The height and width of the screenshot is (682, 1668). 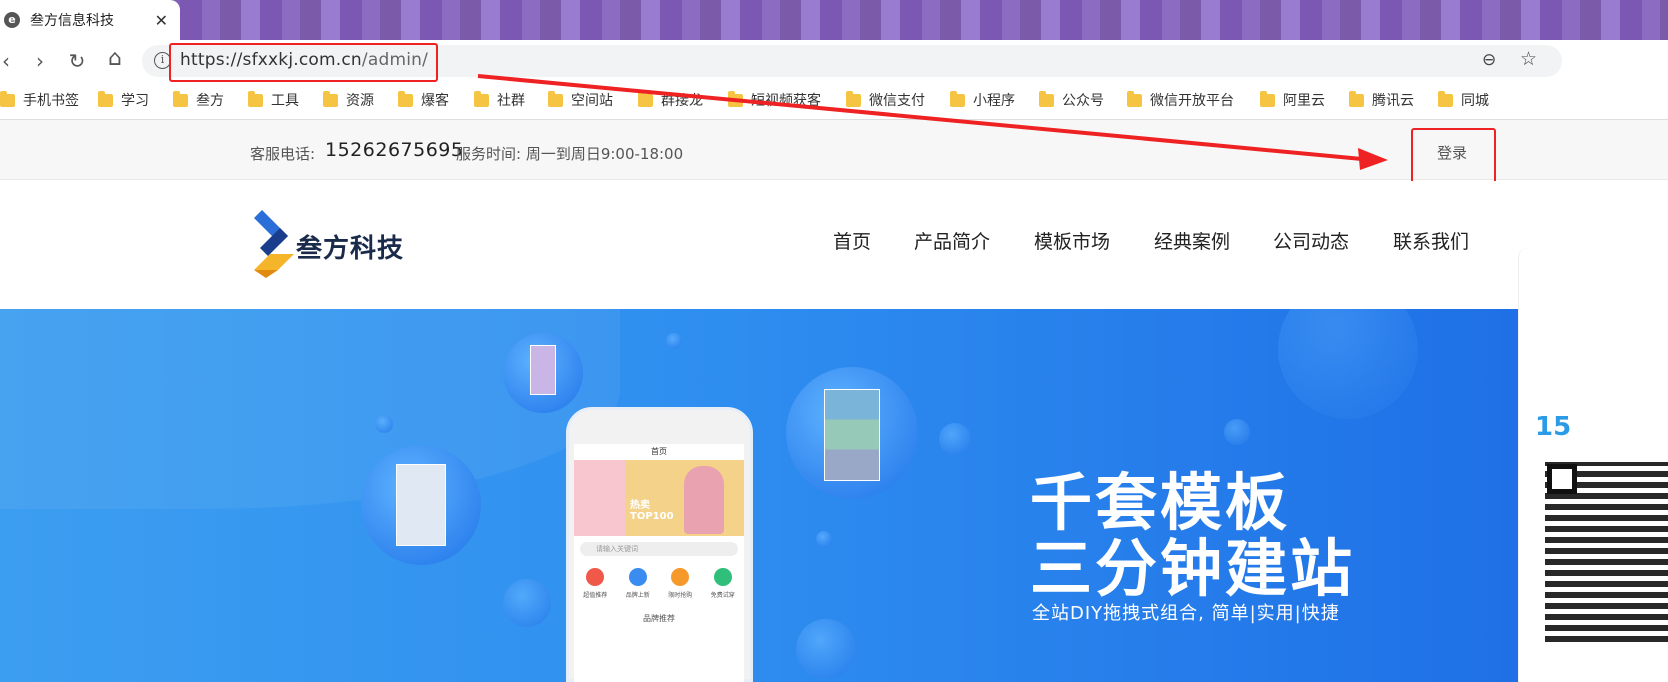 I want to click on phone-section: 品牌推荐, so click(x=659, y=618).